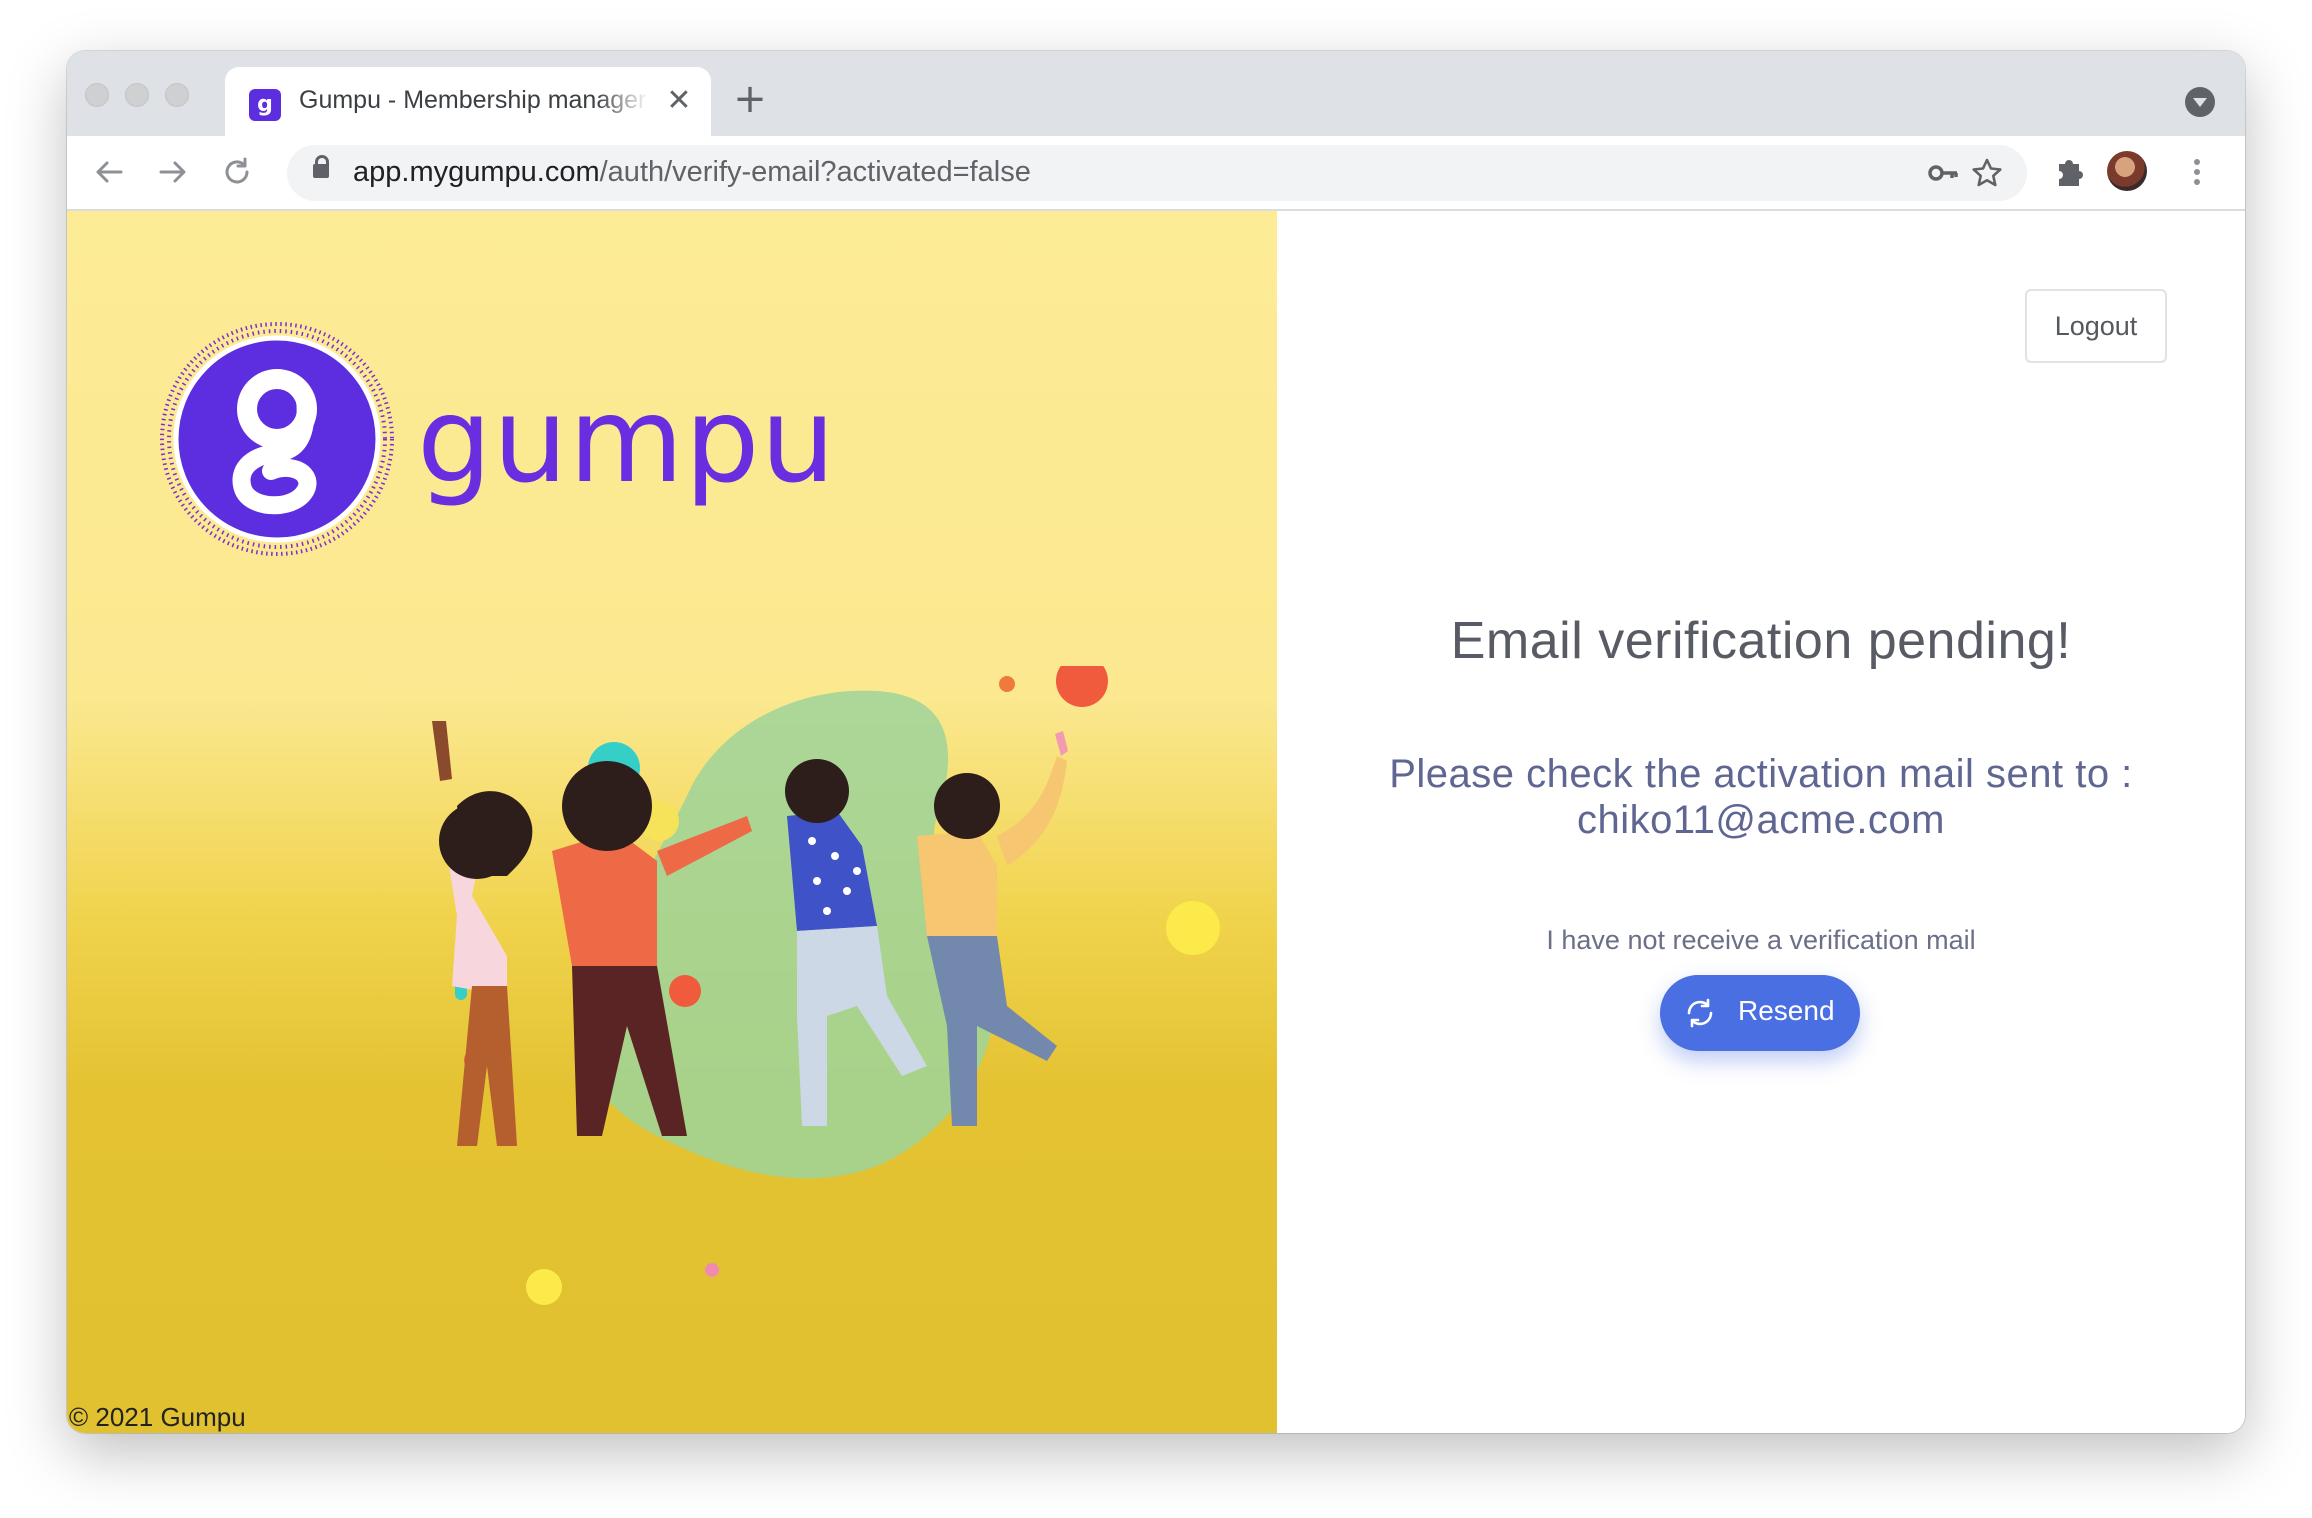 The width and height of the screenshot is (2312, 1518). What do you see at coordinates (321, 166) in the screenshot?
I see `lock-icon` at bounding box center [321, 166].